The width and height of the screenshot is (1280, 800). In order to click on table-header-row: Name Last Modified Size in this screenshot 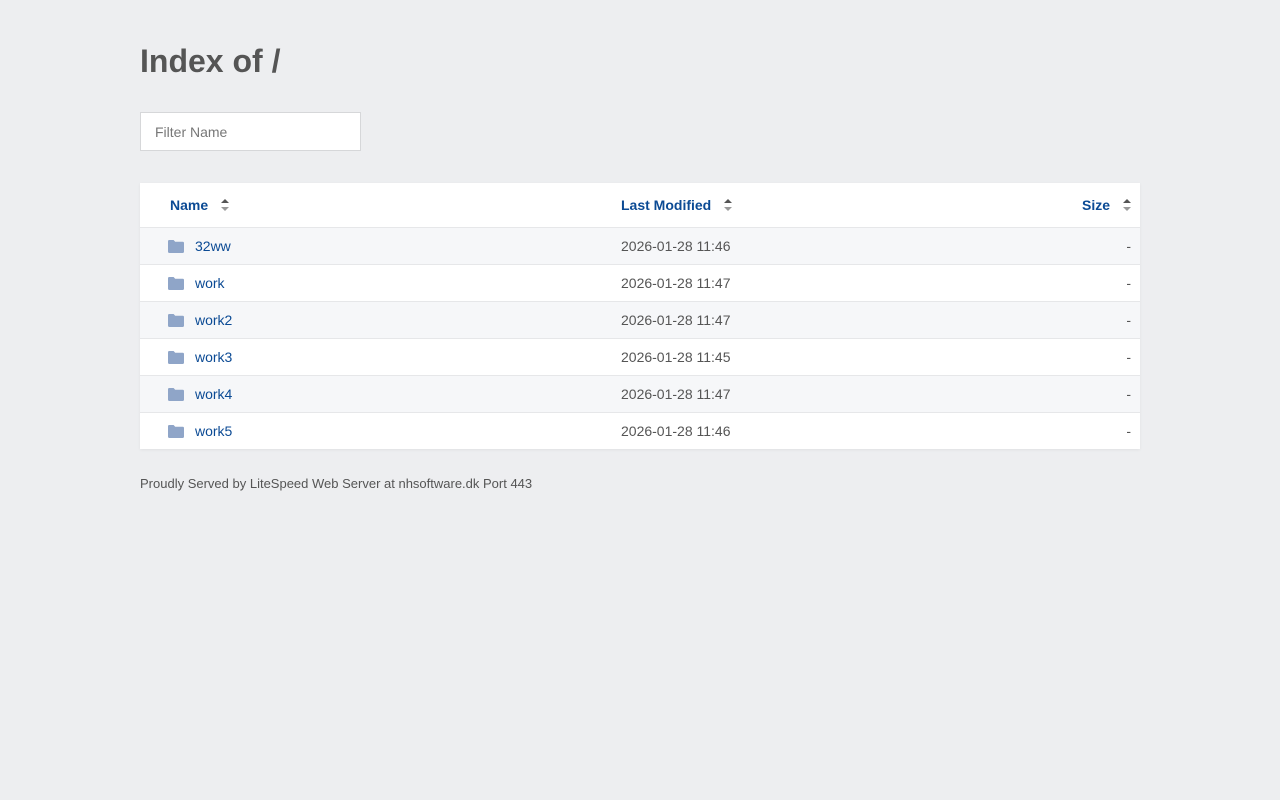, I will do `click(640, 205)`.